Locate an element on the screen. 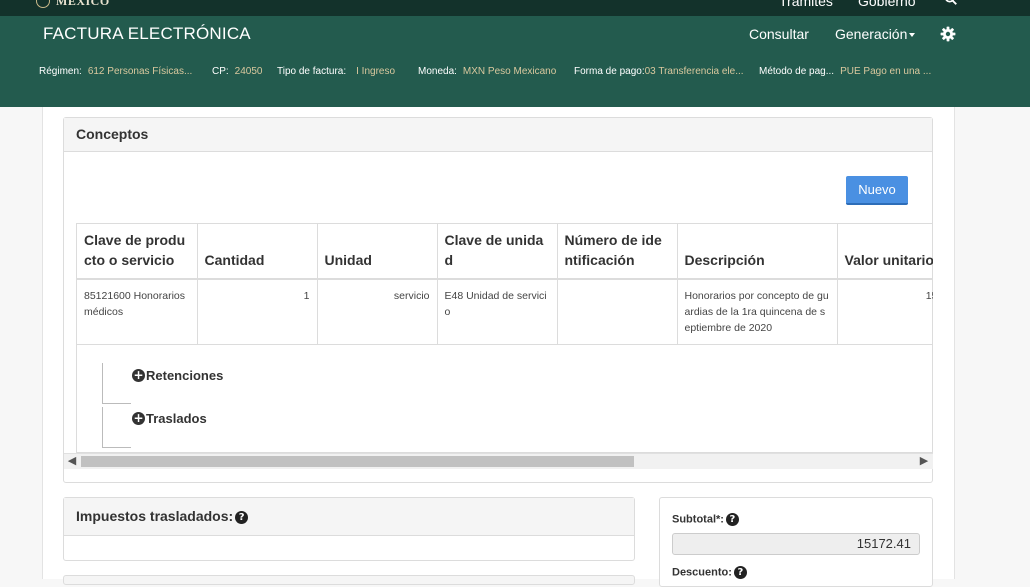  info-moneda: Moneda: MXN Peso Mexicano is located at coordinates (487, 71).